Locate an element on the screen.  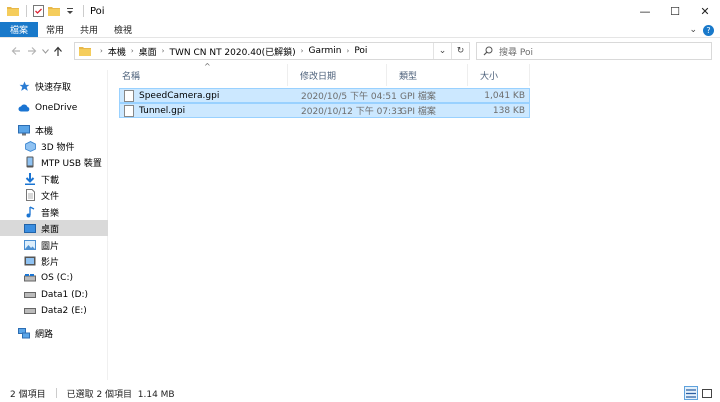
tab-home: 常用 is located at coordinates (55, 29).